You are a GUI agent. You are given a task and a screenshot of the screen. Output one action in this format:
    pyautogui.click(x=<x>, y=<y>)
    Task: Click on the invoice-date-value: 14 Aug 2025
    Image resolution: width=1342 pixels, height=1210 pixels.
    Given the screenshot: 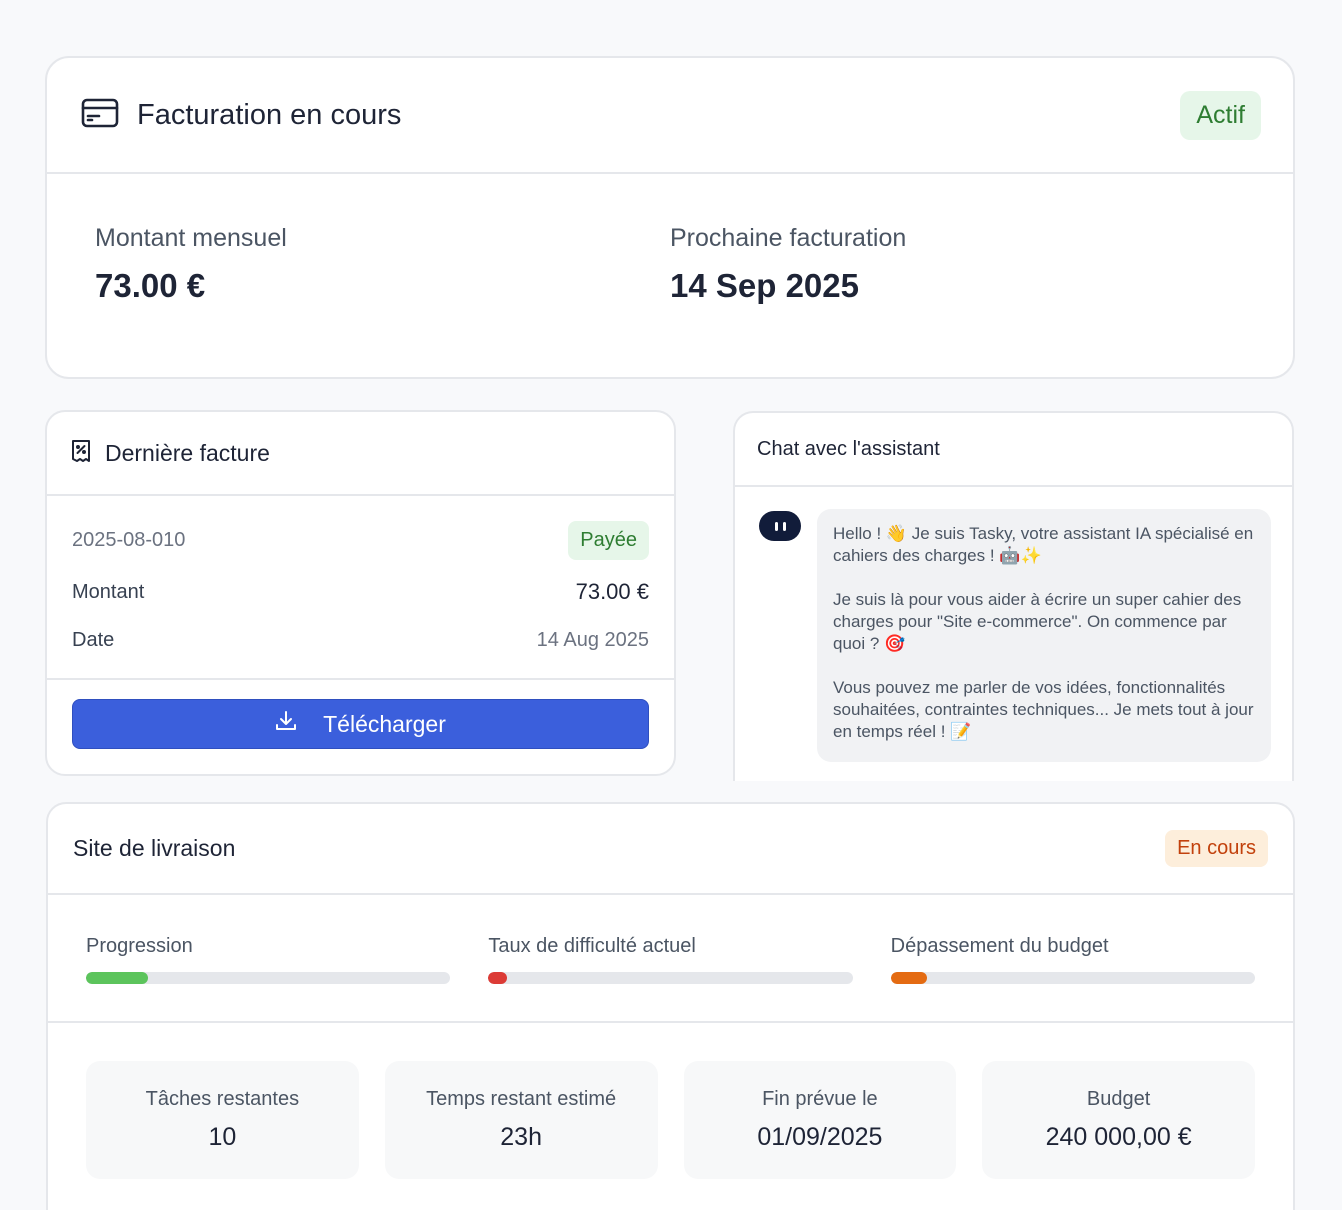 What is the action you would take?
    pyautogui.click(x=592, y=639)
    